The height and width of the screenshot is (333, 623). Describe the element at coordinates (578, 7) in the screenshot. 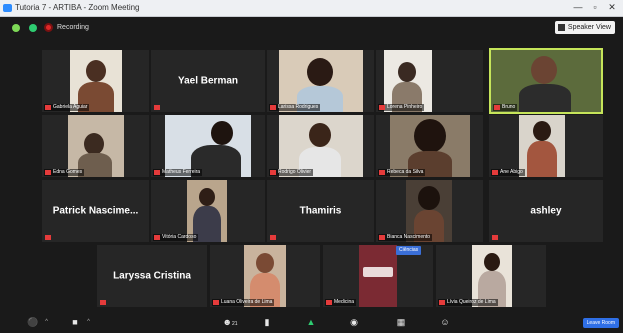

I see `minimize-button: —` at that location.